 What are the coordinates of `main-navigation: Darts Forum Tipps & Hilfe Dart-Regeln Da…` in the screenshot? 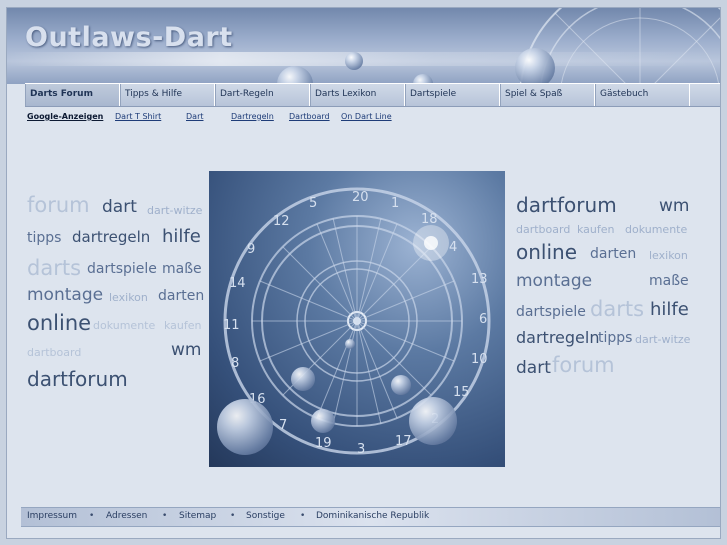 It's located at (372, 95).